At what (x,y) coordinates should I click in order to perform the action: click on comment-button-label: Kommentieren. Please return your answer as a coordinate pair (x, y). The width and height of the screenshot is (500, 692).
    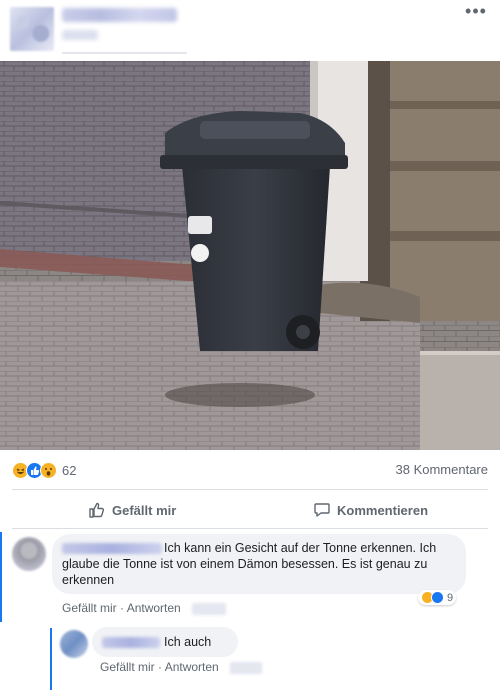
    Looking at the image, I should click on (383, 510).